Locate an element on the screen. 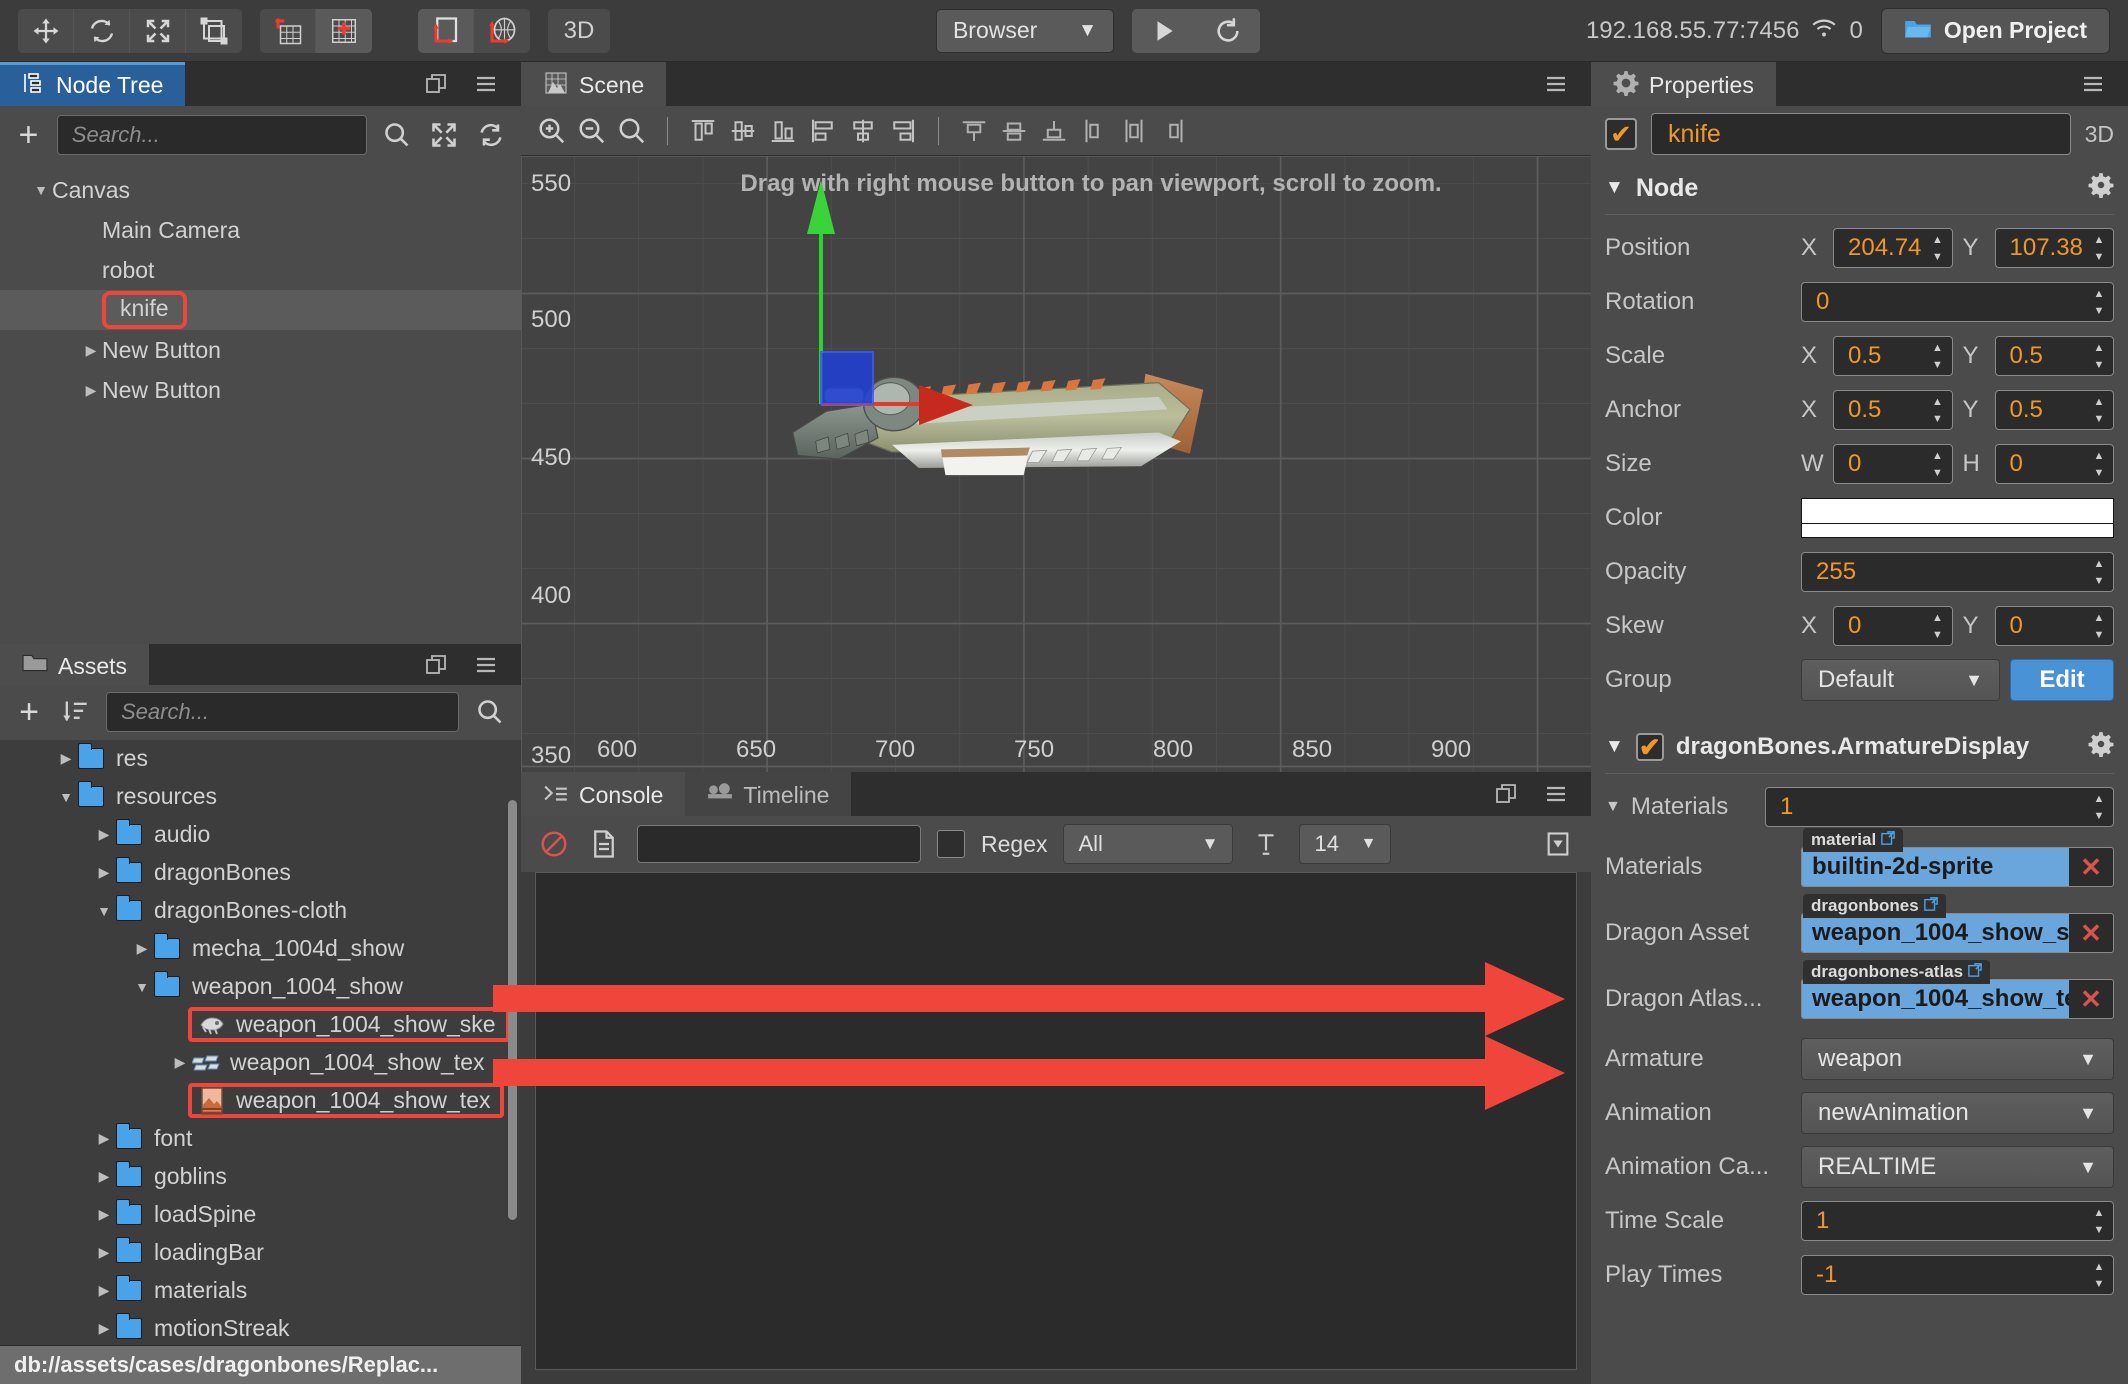 The image size is (2128, 1384). assets-scrollbar is located at coordinates (512, 1009).